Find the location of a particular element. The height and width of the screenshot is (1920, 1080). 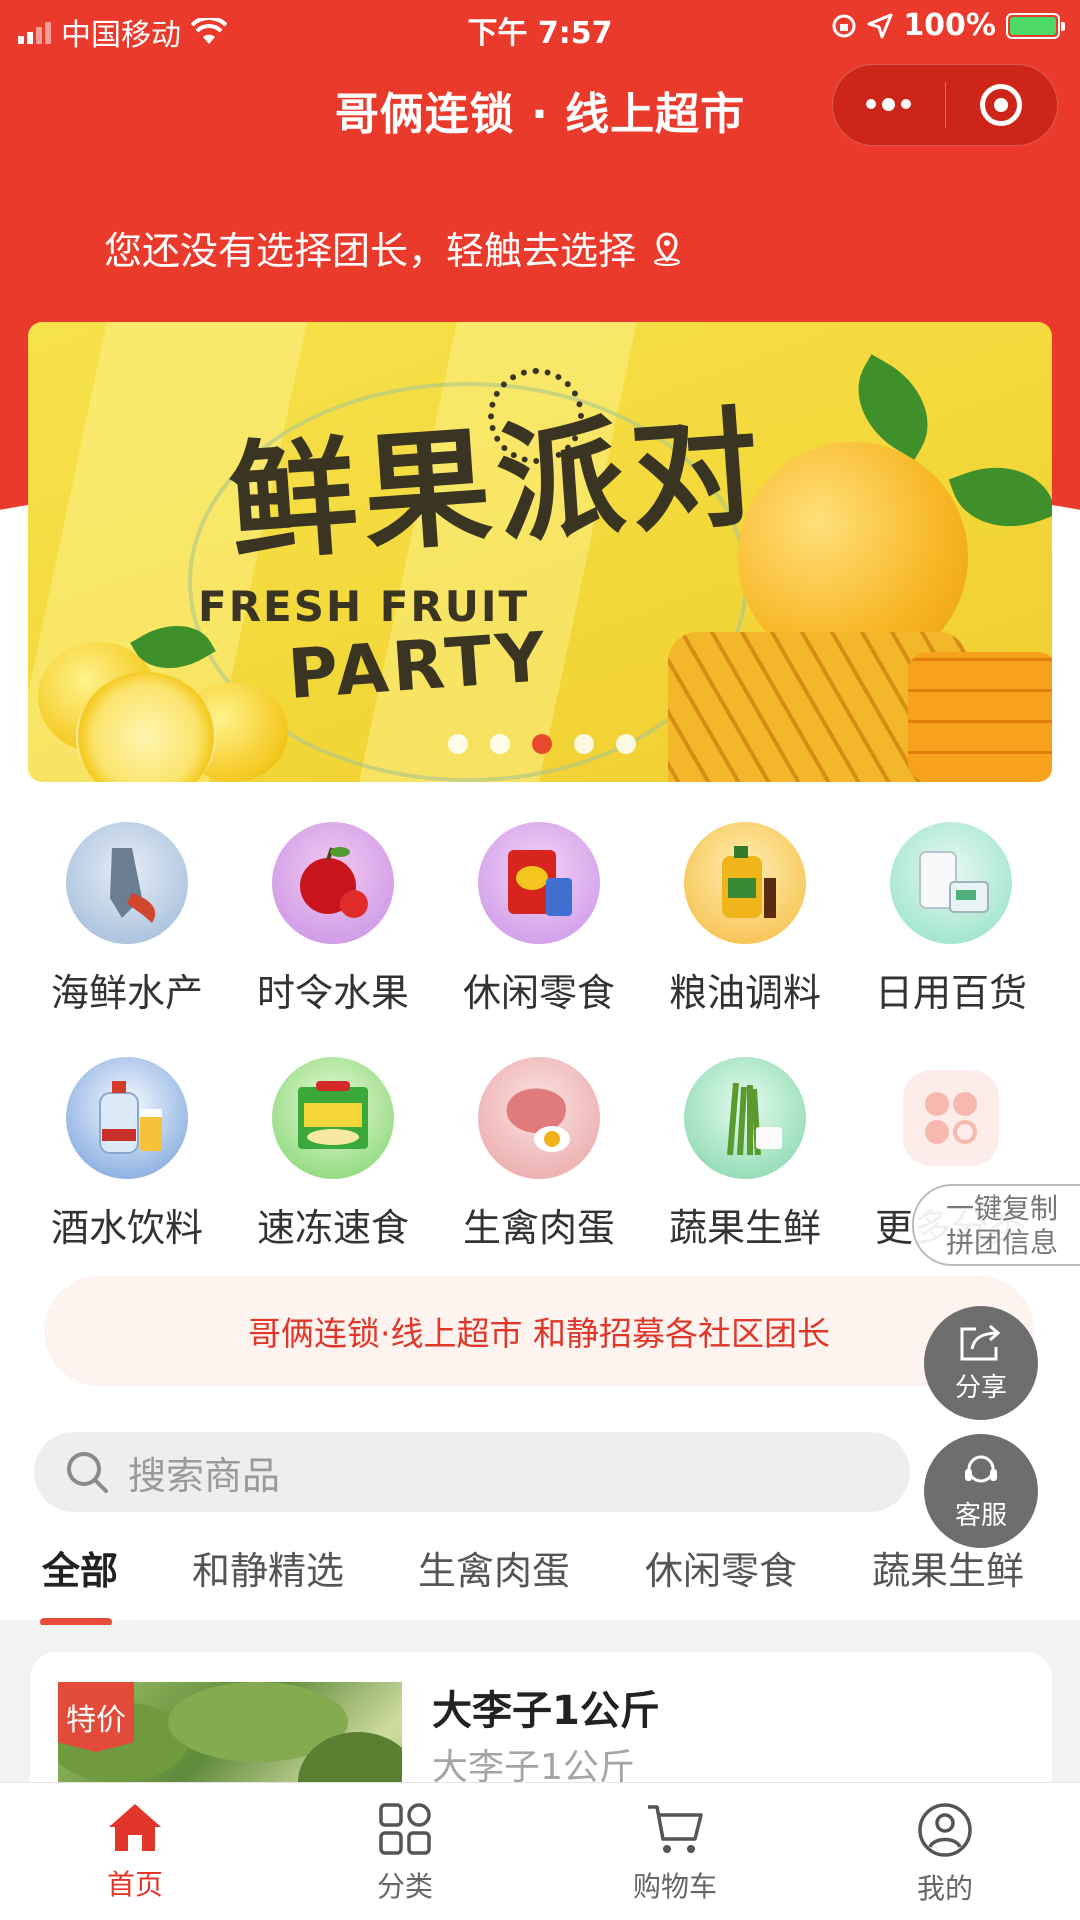

category-tabs: 全部 和静精选 生禽肉蛋 休闲零食 蔬果生鲜 is located at coordinates (540, 1585).